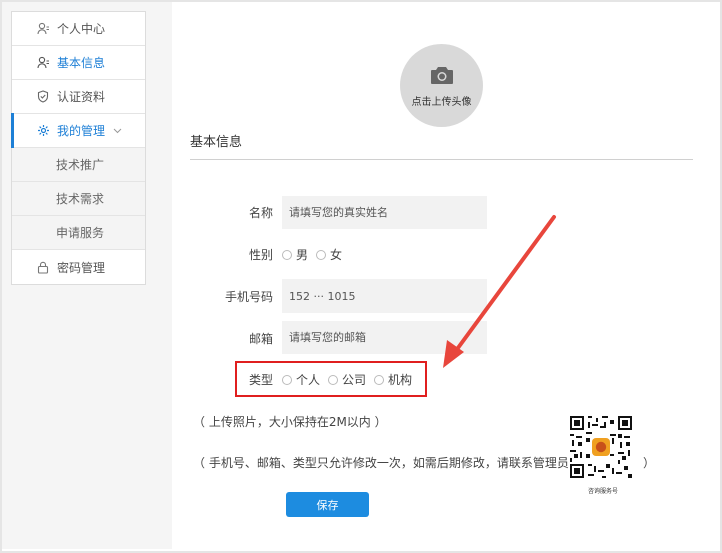 This screenshot has width=722, height=553. Describe the element at coordinates (387, 463) in the screenshot. I see `contact-note: （ 手机号、邮箱、类型只允许修改一次，如需后期修改，请联系管理员：` at that location.